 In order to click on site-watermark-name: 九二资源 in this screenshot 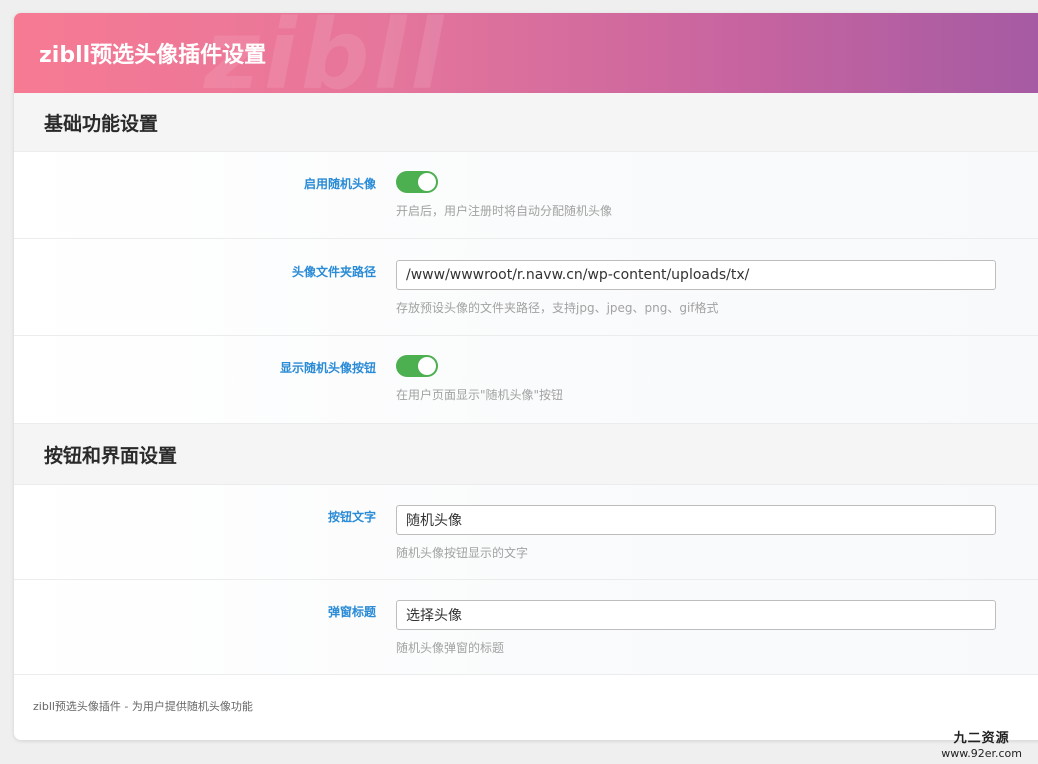, I will do `click(981, 738)`.